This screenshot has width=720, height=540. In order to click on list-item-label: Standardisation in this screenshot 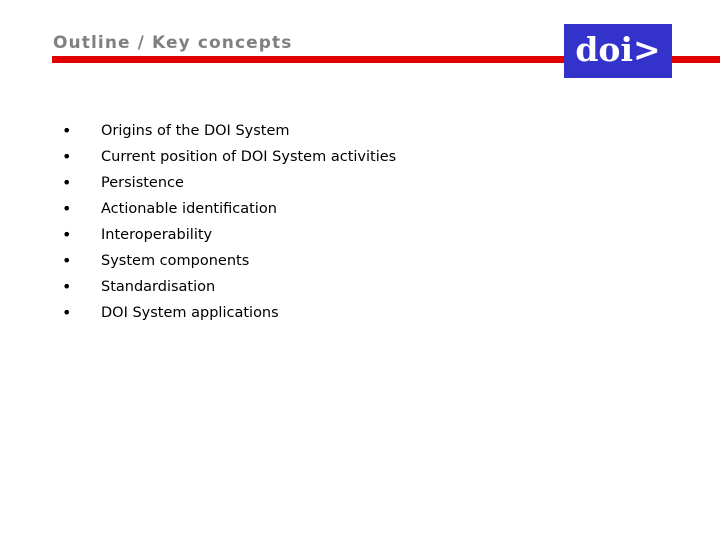, I will do `click(158, 287)`.